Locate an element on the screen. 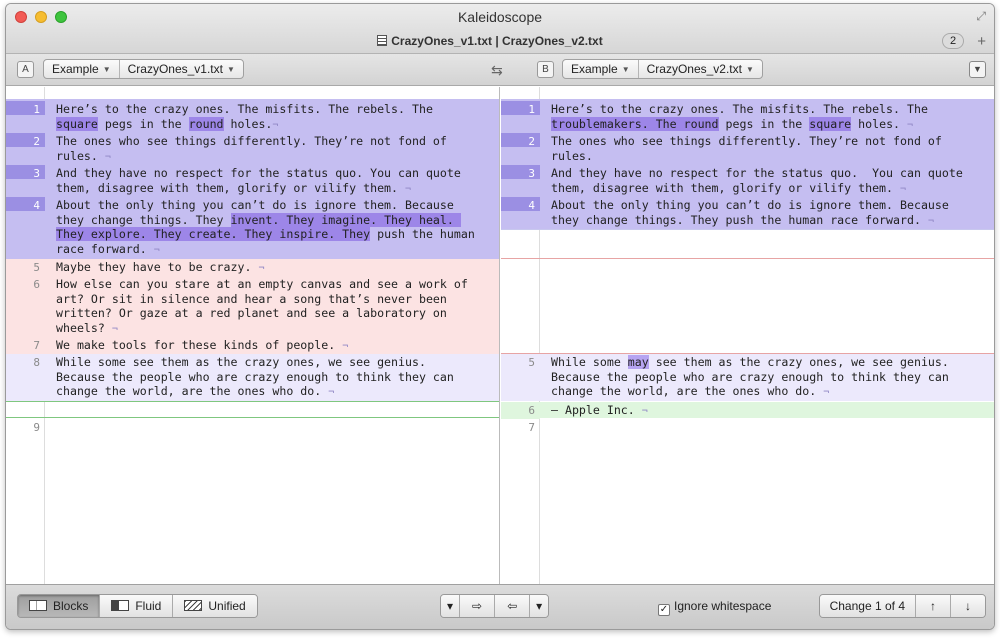 The width and height of the screenshot is (1000, 638). app-title: Kaleidoscope is located at coordinates (500, 17).